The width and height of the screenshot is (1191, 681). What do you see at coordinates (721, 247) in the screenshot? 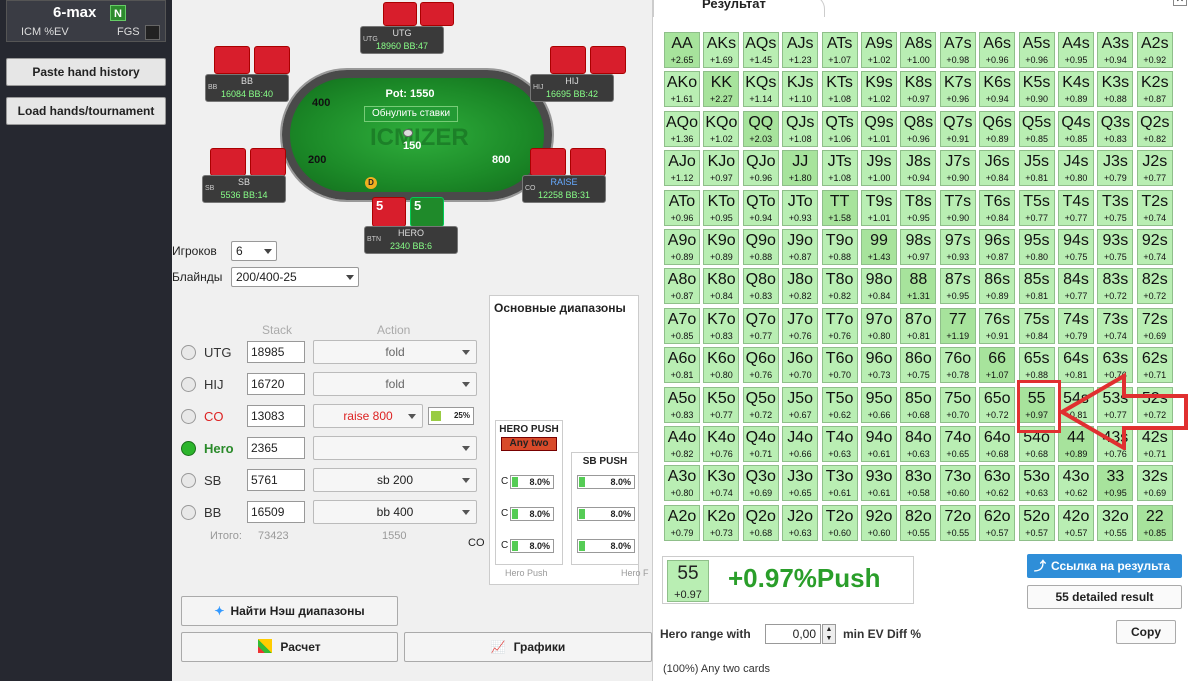
I see `hand-cell: K9o +0.89` at bounding box center [721, 247].